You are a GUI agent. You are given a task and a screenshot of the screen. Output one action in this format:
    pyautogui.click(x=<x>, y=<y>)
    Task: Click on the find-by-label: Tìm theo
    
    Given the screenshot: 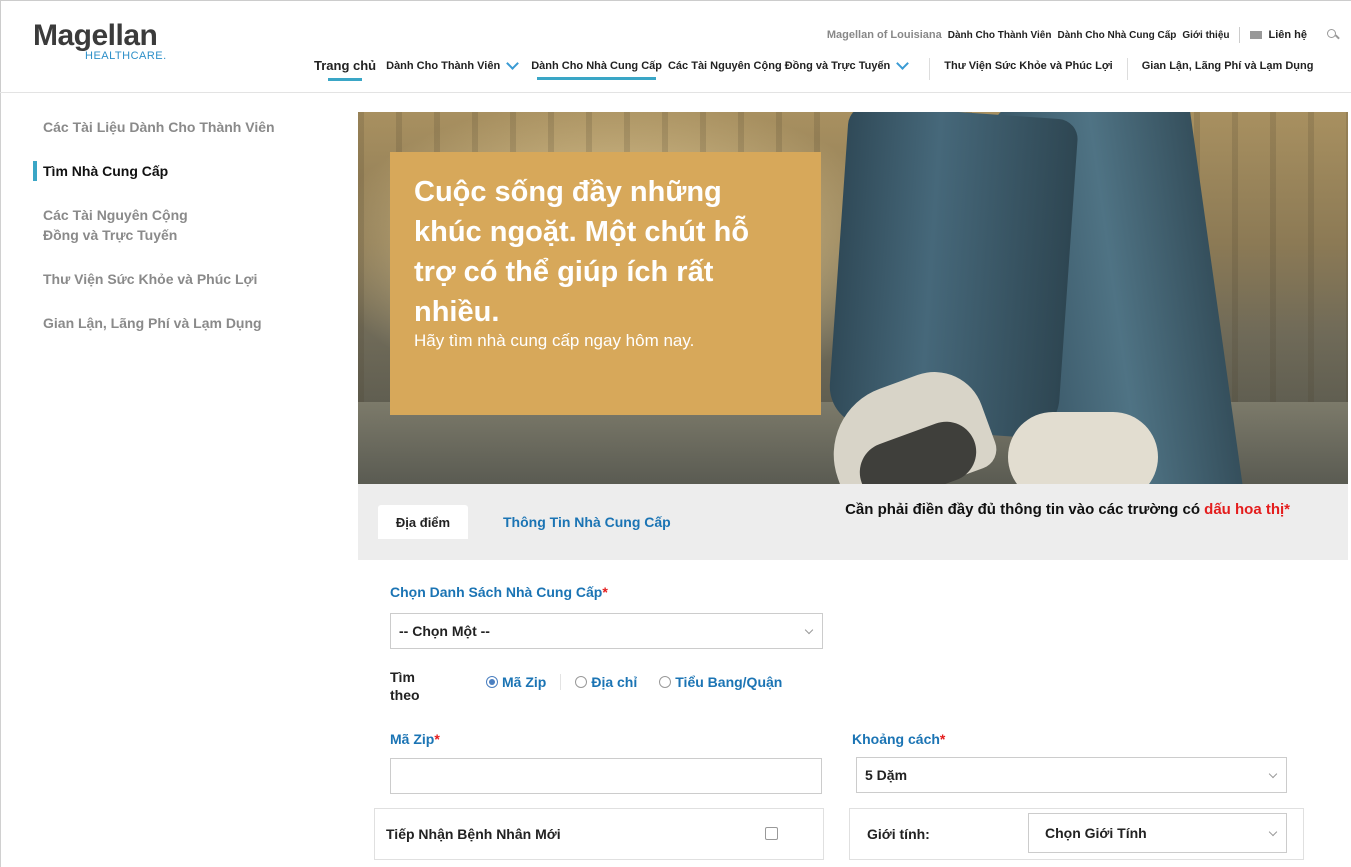 What is the action you would take?
    pyautogui.click(x=405, y=686)
    